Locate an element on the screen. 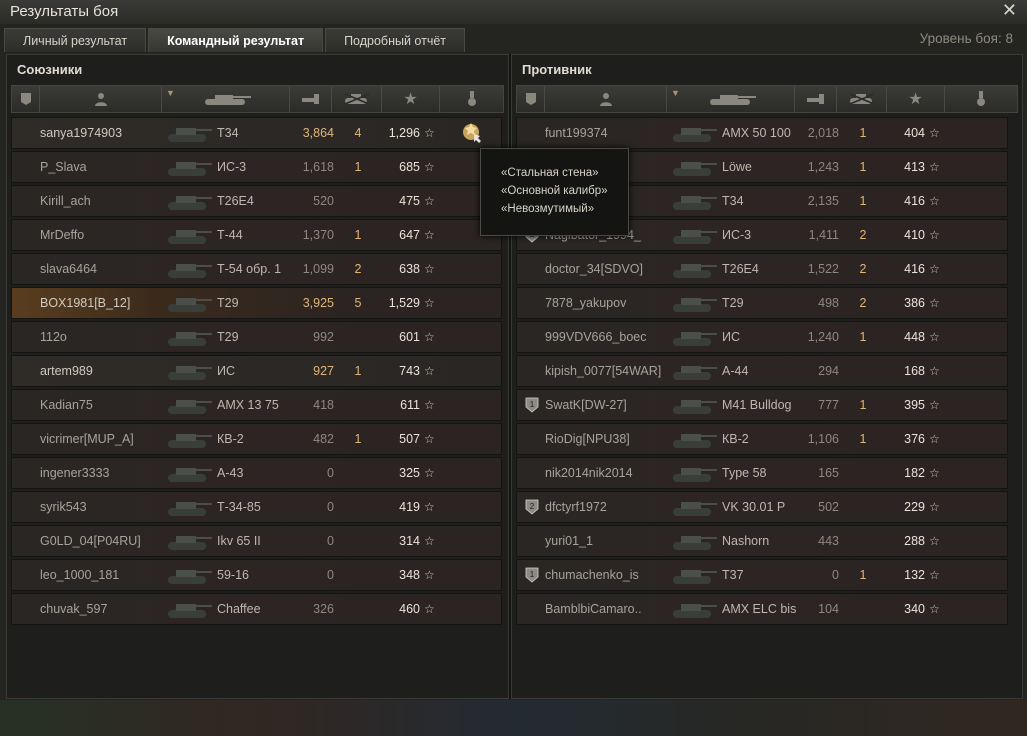  vehicle-name: AMX 50 100 is located at coordinates (756, 133).